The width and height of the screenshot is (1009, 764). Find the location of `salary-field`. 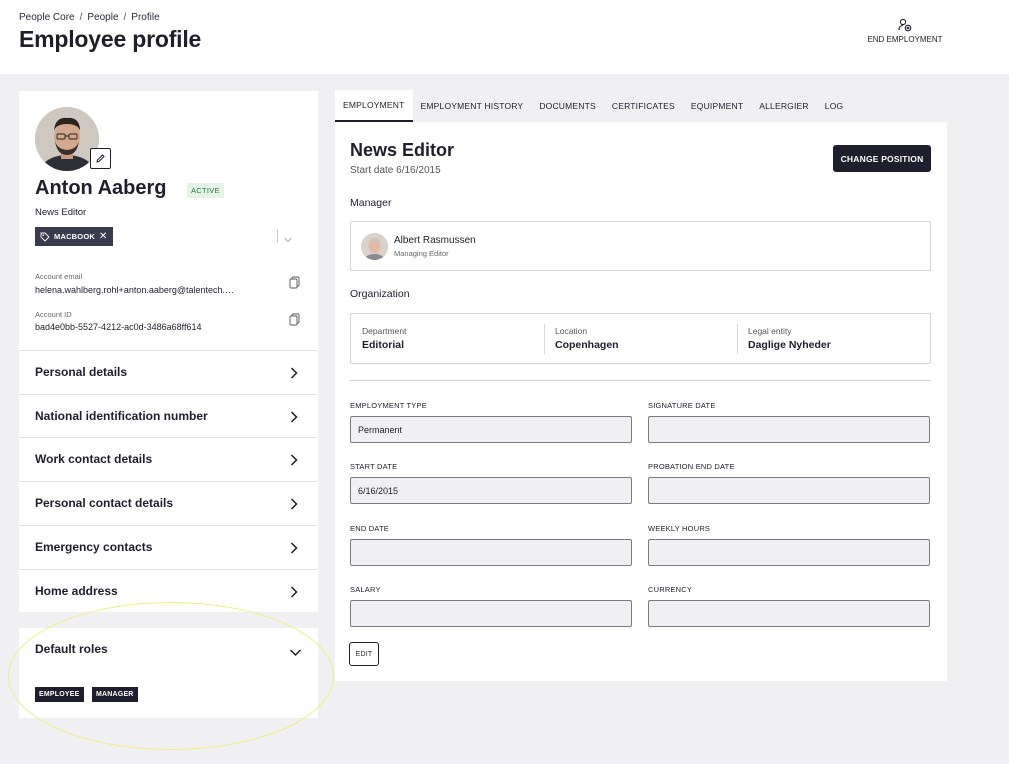

salary-field is located at coordinates (491, 613).